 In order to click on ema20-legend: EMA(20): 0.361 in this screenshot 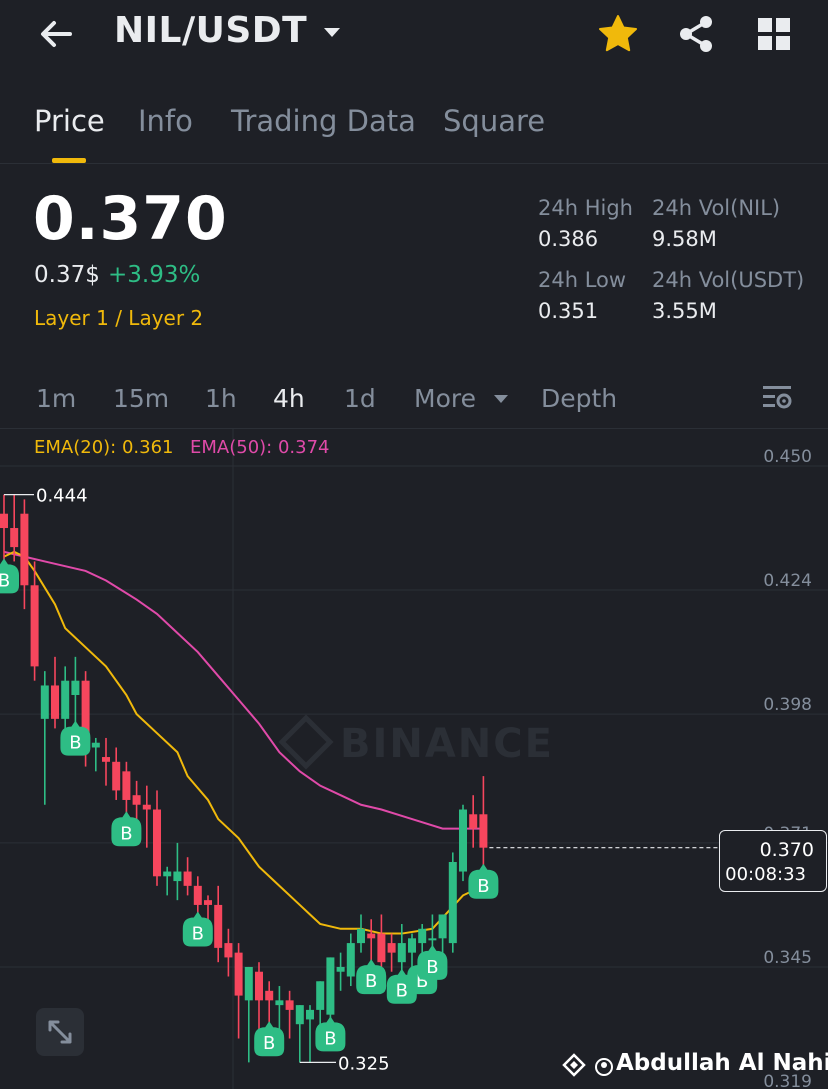, I will do `click(104, 447)`.